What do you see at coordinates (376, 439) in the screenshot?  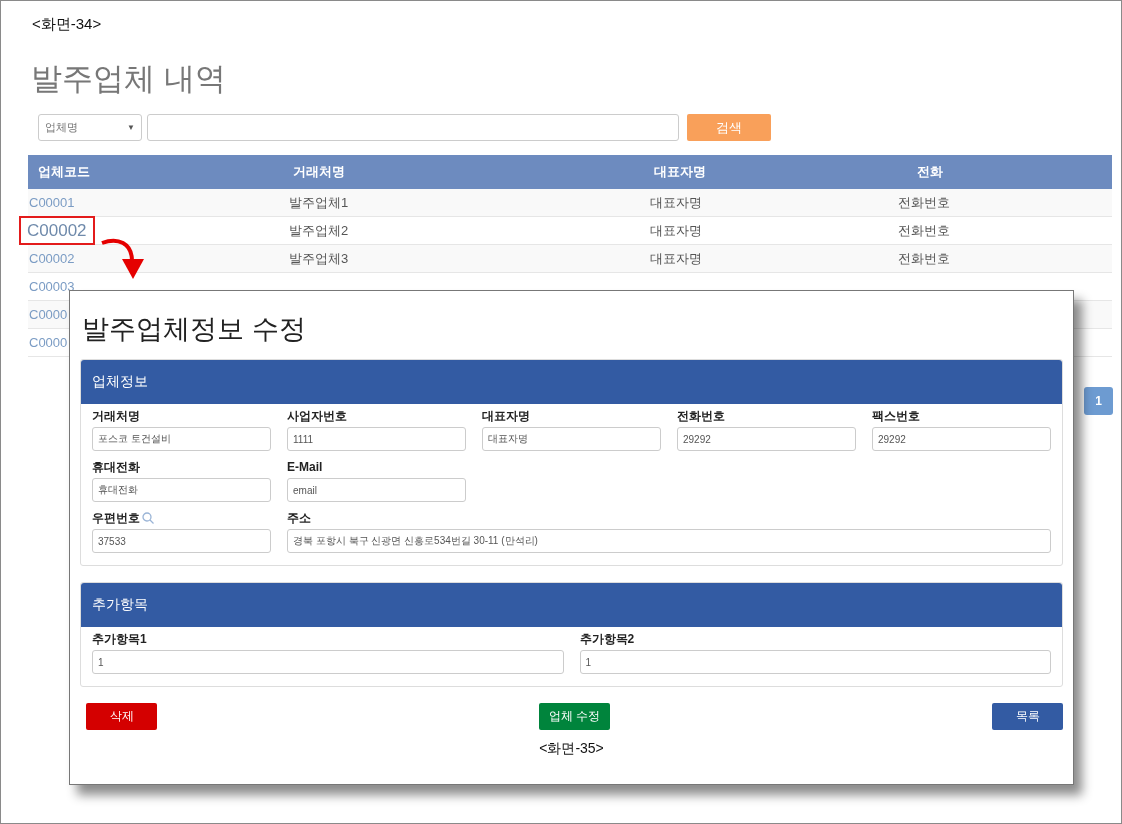 I see `input-field: 1111` at bounding box center [376, 439].